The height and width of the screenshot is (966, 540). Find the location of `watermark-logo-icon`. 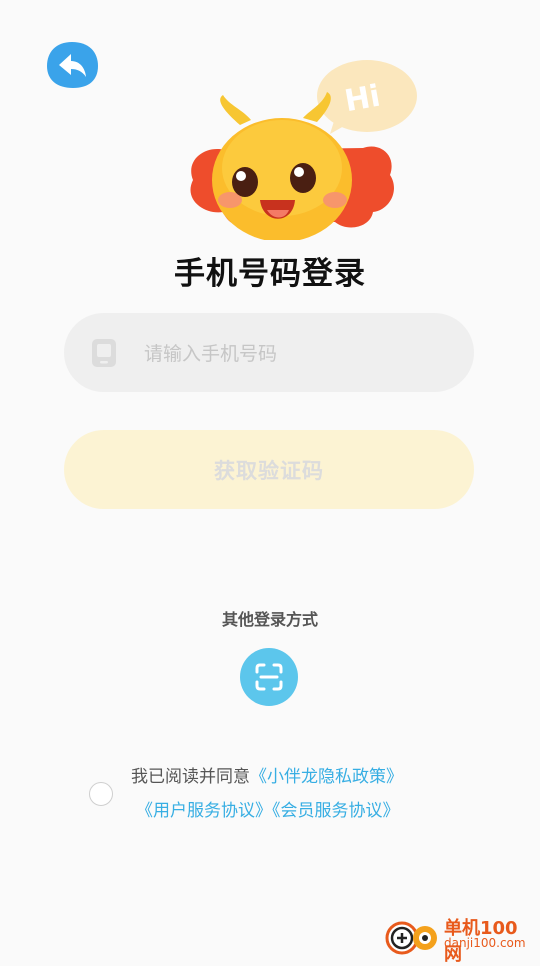

watermark-logo-icon is located at coordinates (411, 938).